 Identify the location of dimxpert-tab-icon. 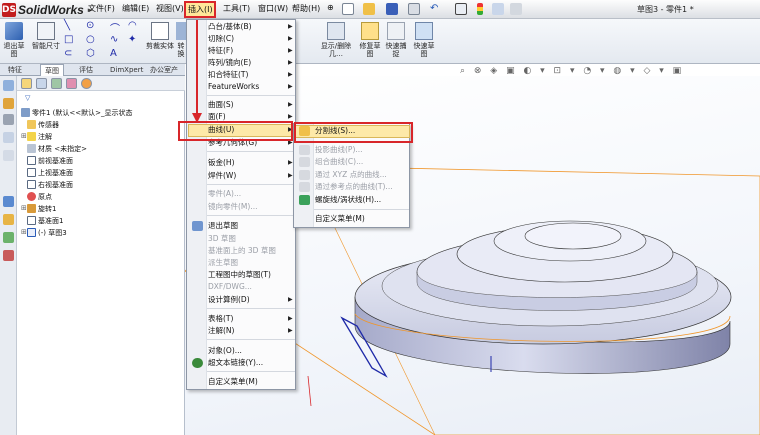
(71, 83).